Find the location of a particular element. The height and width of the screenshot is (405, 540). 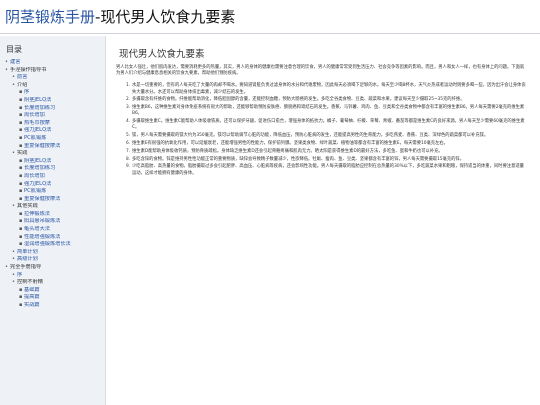

site-title: 阴茎锻炼手册-现代男人饮食九要素 is located at coordinates (120, 16).